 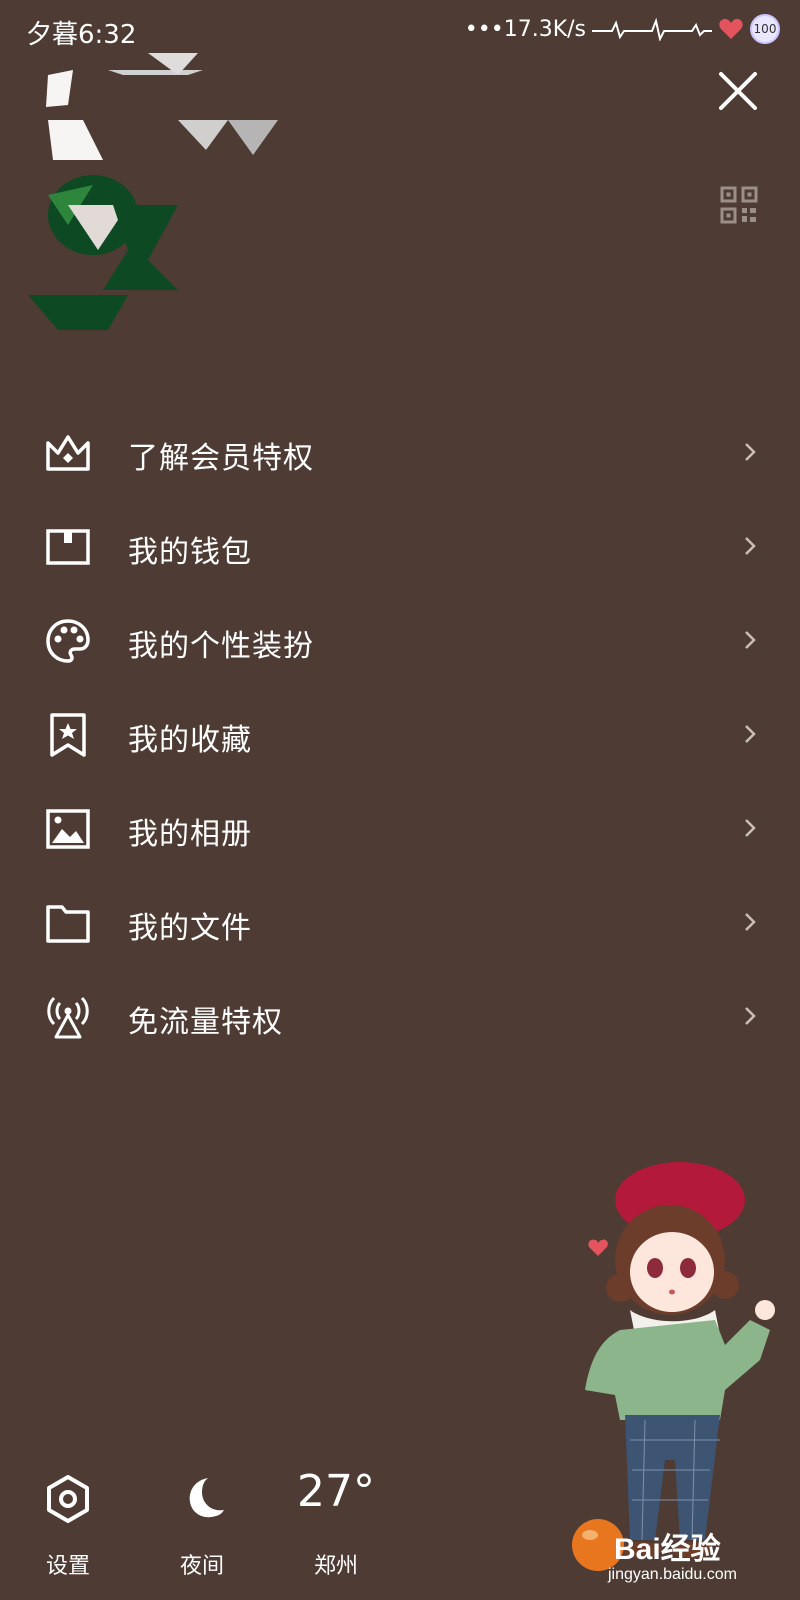 What do you see at coordinates (765, 29) in the screenshot?
I see `battery-badge: 100` at bounding box center [765, 29].